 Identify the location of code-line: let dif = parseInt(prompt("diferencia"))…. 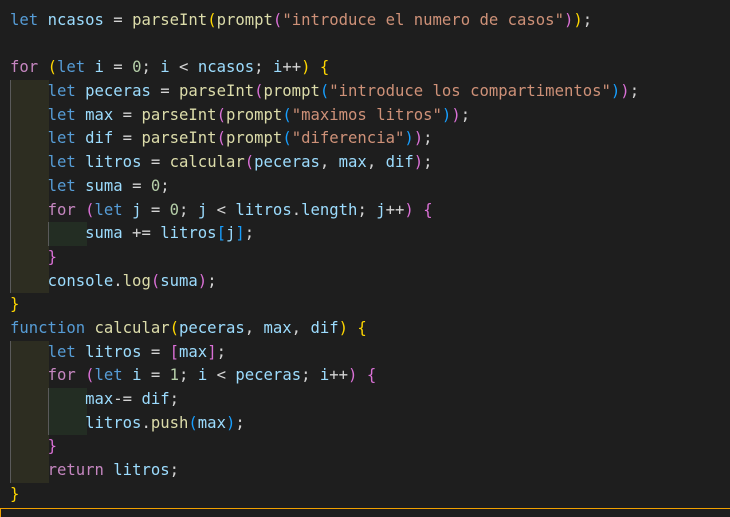
(370, 139).